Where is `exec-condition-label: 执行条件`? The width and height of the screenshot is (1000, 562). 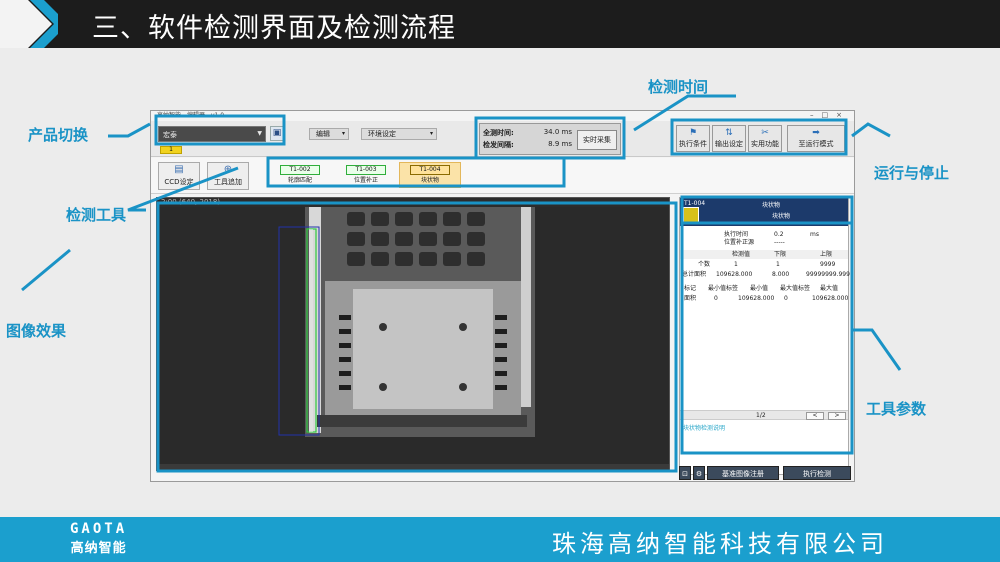
exec-condition-label: 执行条件 is located at coordinates (693, 144).